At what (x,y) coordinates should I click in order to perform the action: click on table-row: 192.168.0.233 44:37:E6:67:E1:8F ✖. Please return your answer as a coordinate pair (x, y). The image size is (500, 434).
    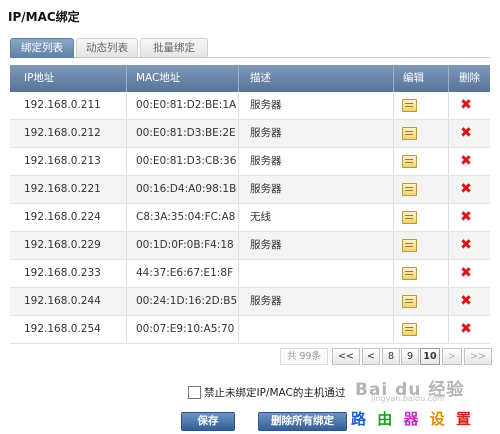
    Looking at the image, I should click on (250, 274).